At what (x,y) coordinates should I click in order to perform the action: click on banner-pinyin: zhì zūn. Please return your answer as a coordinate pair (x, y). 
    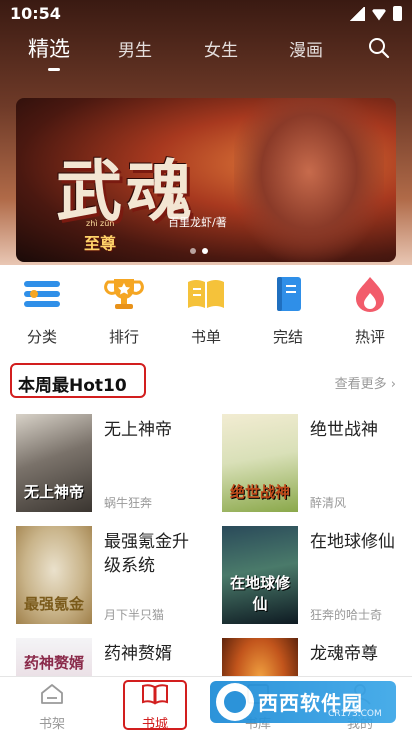
    Looking at the image, I should click on (100, 223).